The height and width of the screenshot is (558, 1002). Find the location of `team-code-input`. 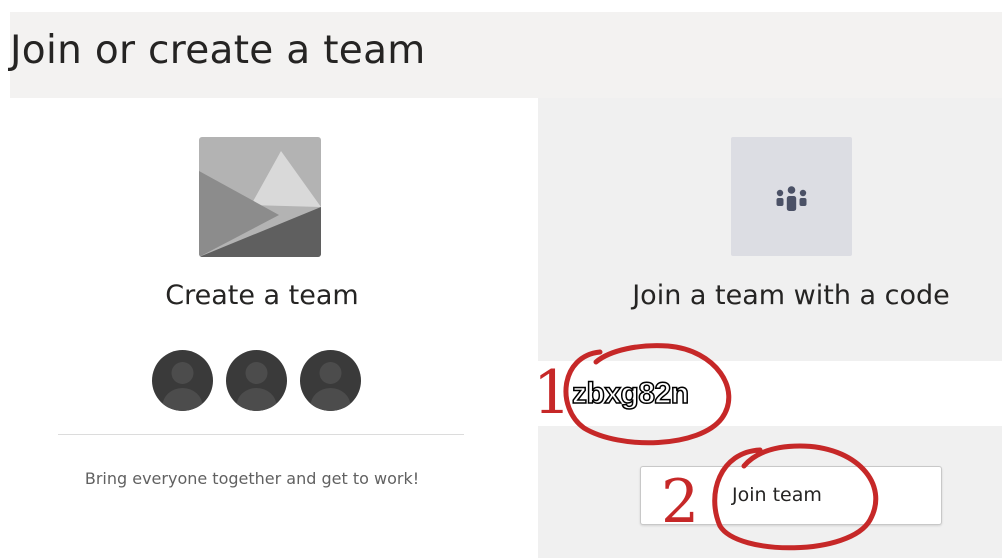

team-code-input is located at coordinates (770, 393).